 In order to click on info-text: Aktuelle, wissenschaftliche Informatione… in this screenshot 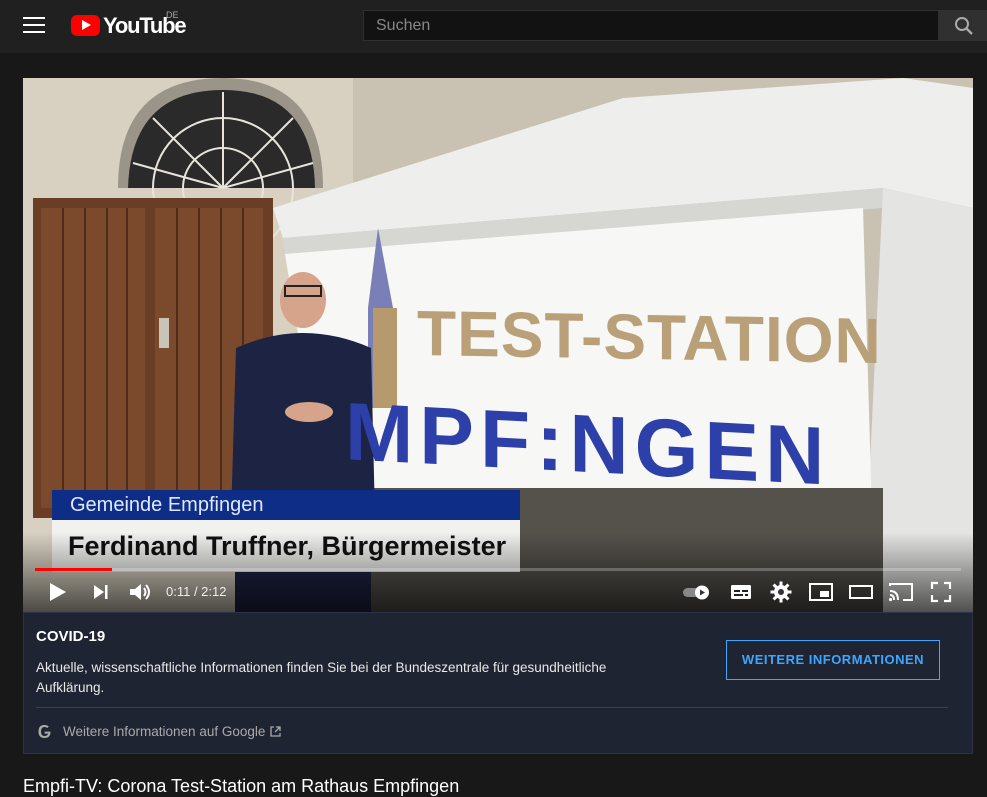, I will do `click(321, 677)`.